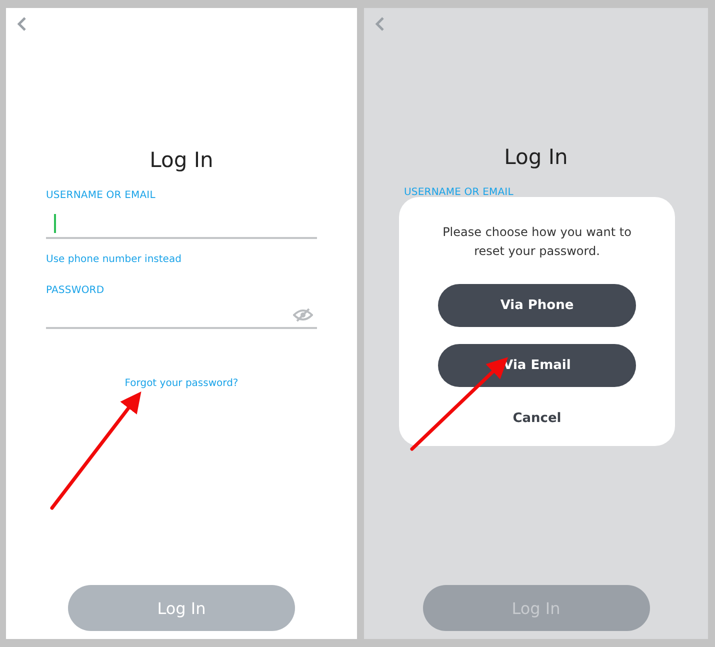 This screenshot has height=647, width=715. I want to click on dialog-message: Please choose how you want to reset your password., so click(537, 242).